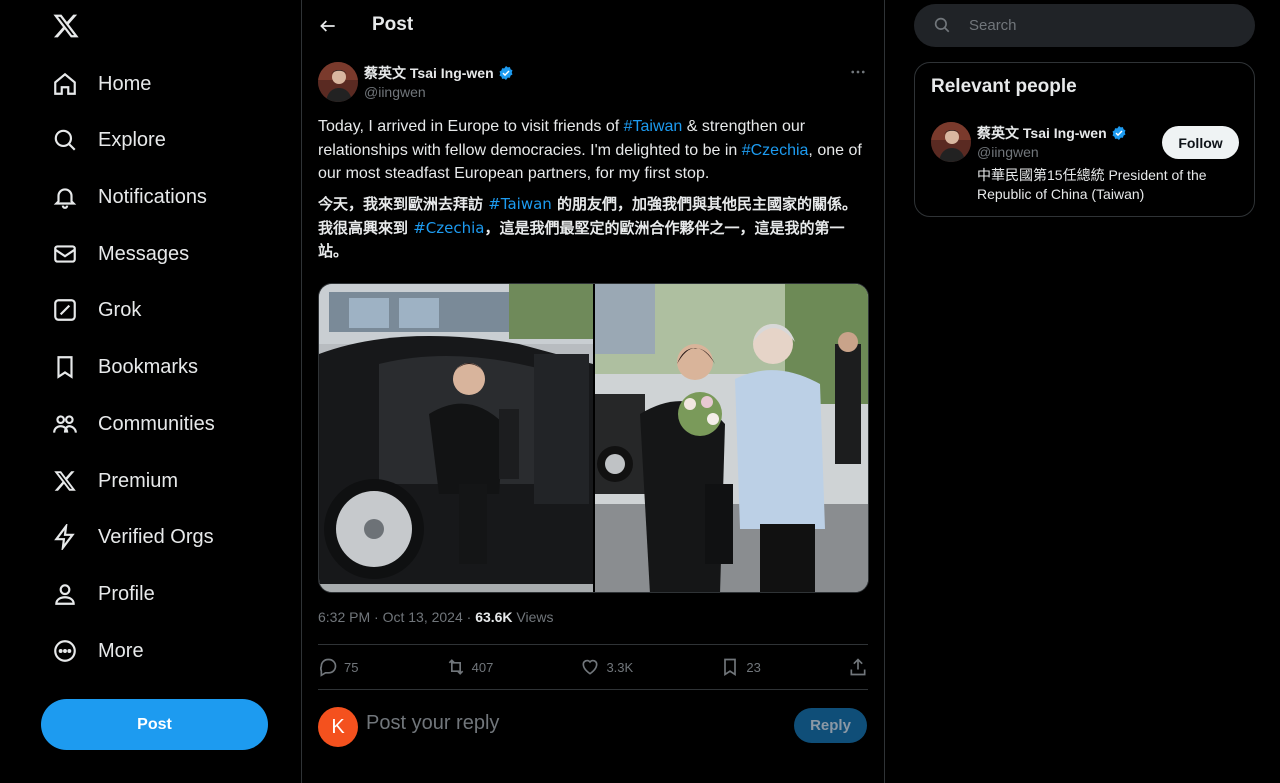 Image resolution: width=1280 pixels, height=783 pixels. What do you see at coordinates (65, 424) in the screenshot?
I see `people-icon` at bounding box center [65, 424].